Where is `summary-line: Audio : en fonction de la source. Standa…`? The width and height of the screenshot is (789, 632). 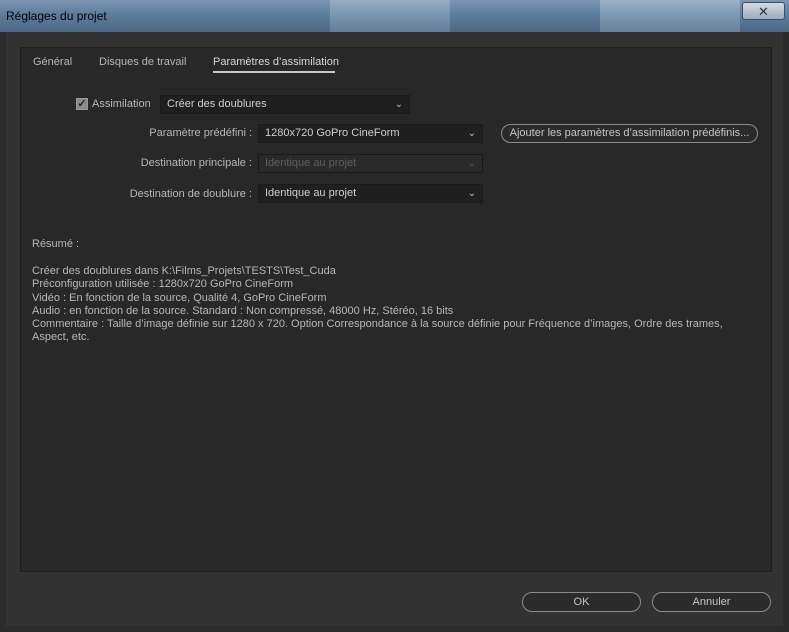
summary-line: Audio : en fonction de la source. Standa… is located at coordinates (243, 311).